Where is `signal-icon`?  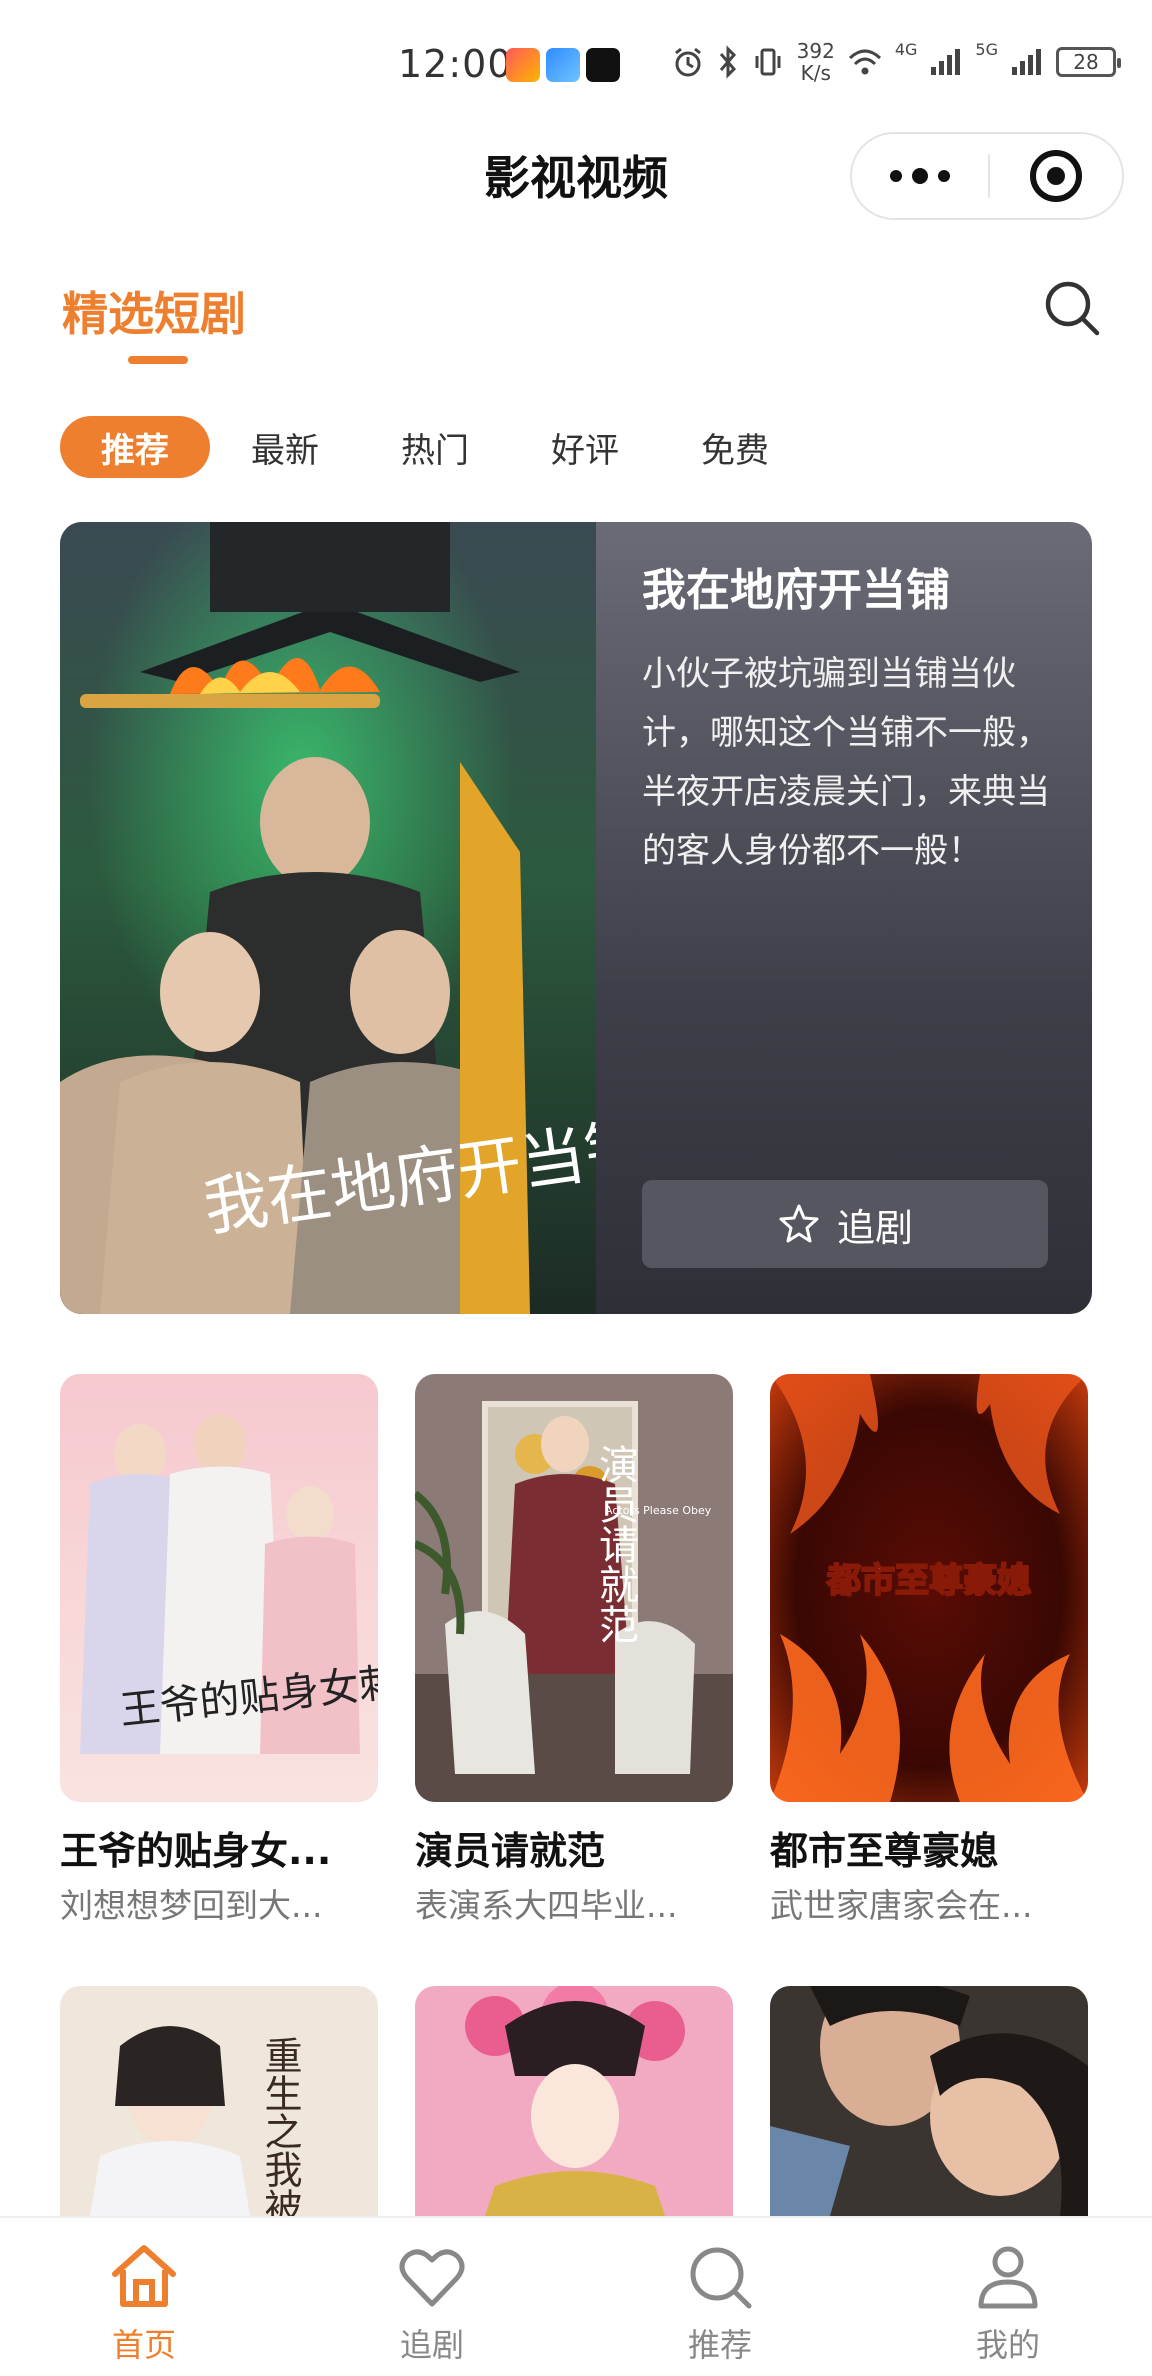 signal-icon is located at coordinates (946, 62).